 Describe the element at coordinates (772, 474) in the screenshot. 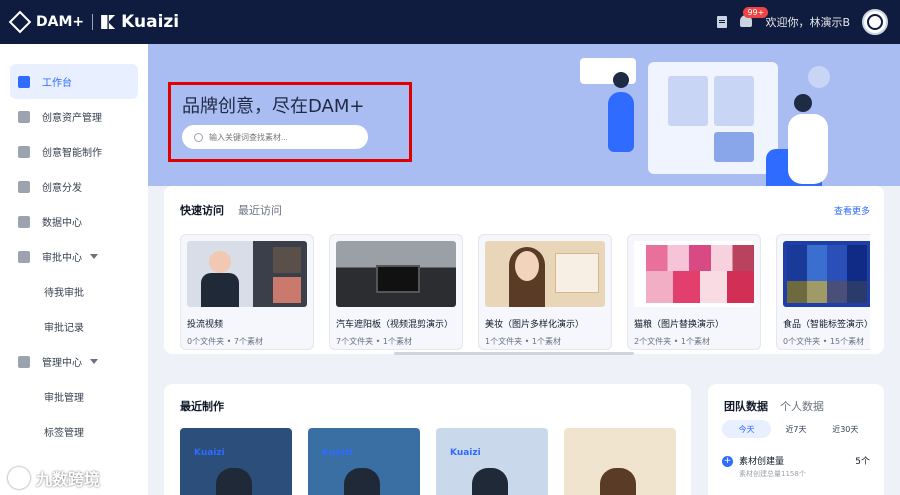

I see `stat-subtext: 素材创建总量1158个` at that location.